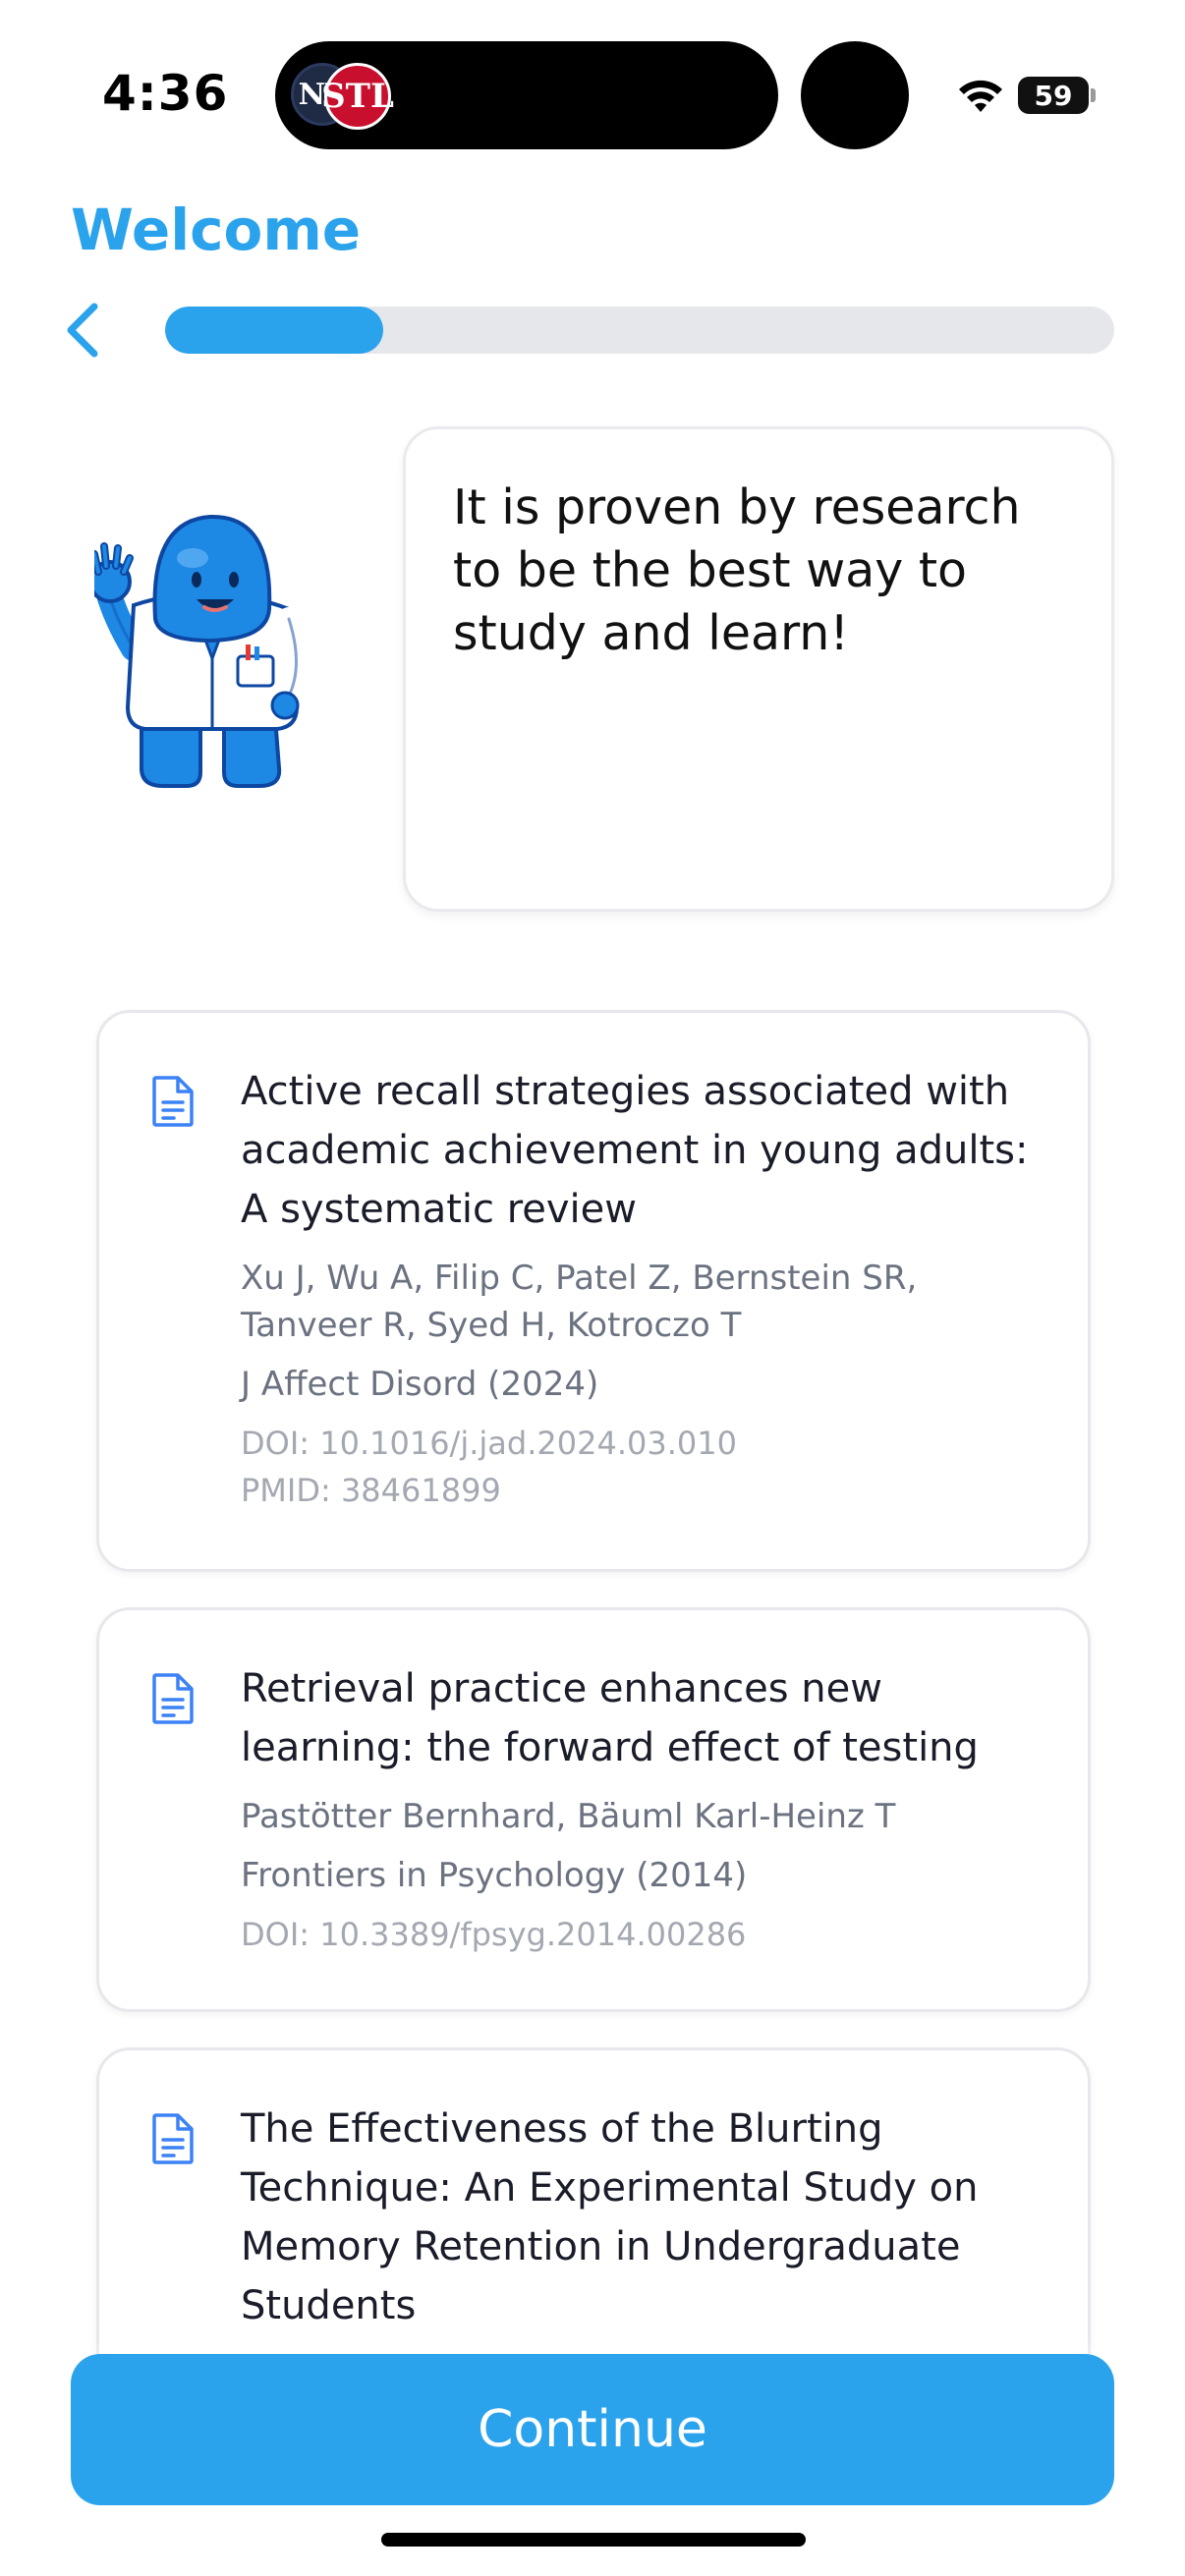 The width and height of the screenshot is (1185, 2576). I want to click on progress-fill, so click(275, 330).